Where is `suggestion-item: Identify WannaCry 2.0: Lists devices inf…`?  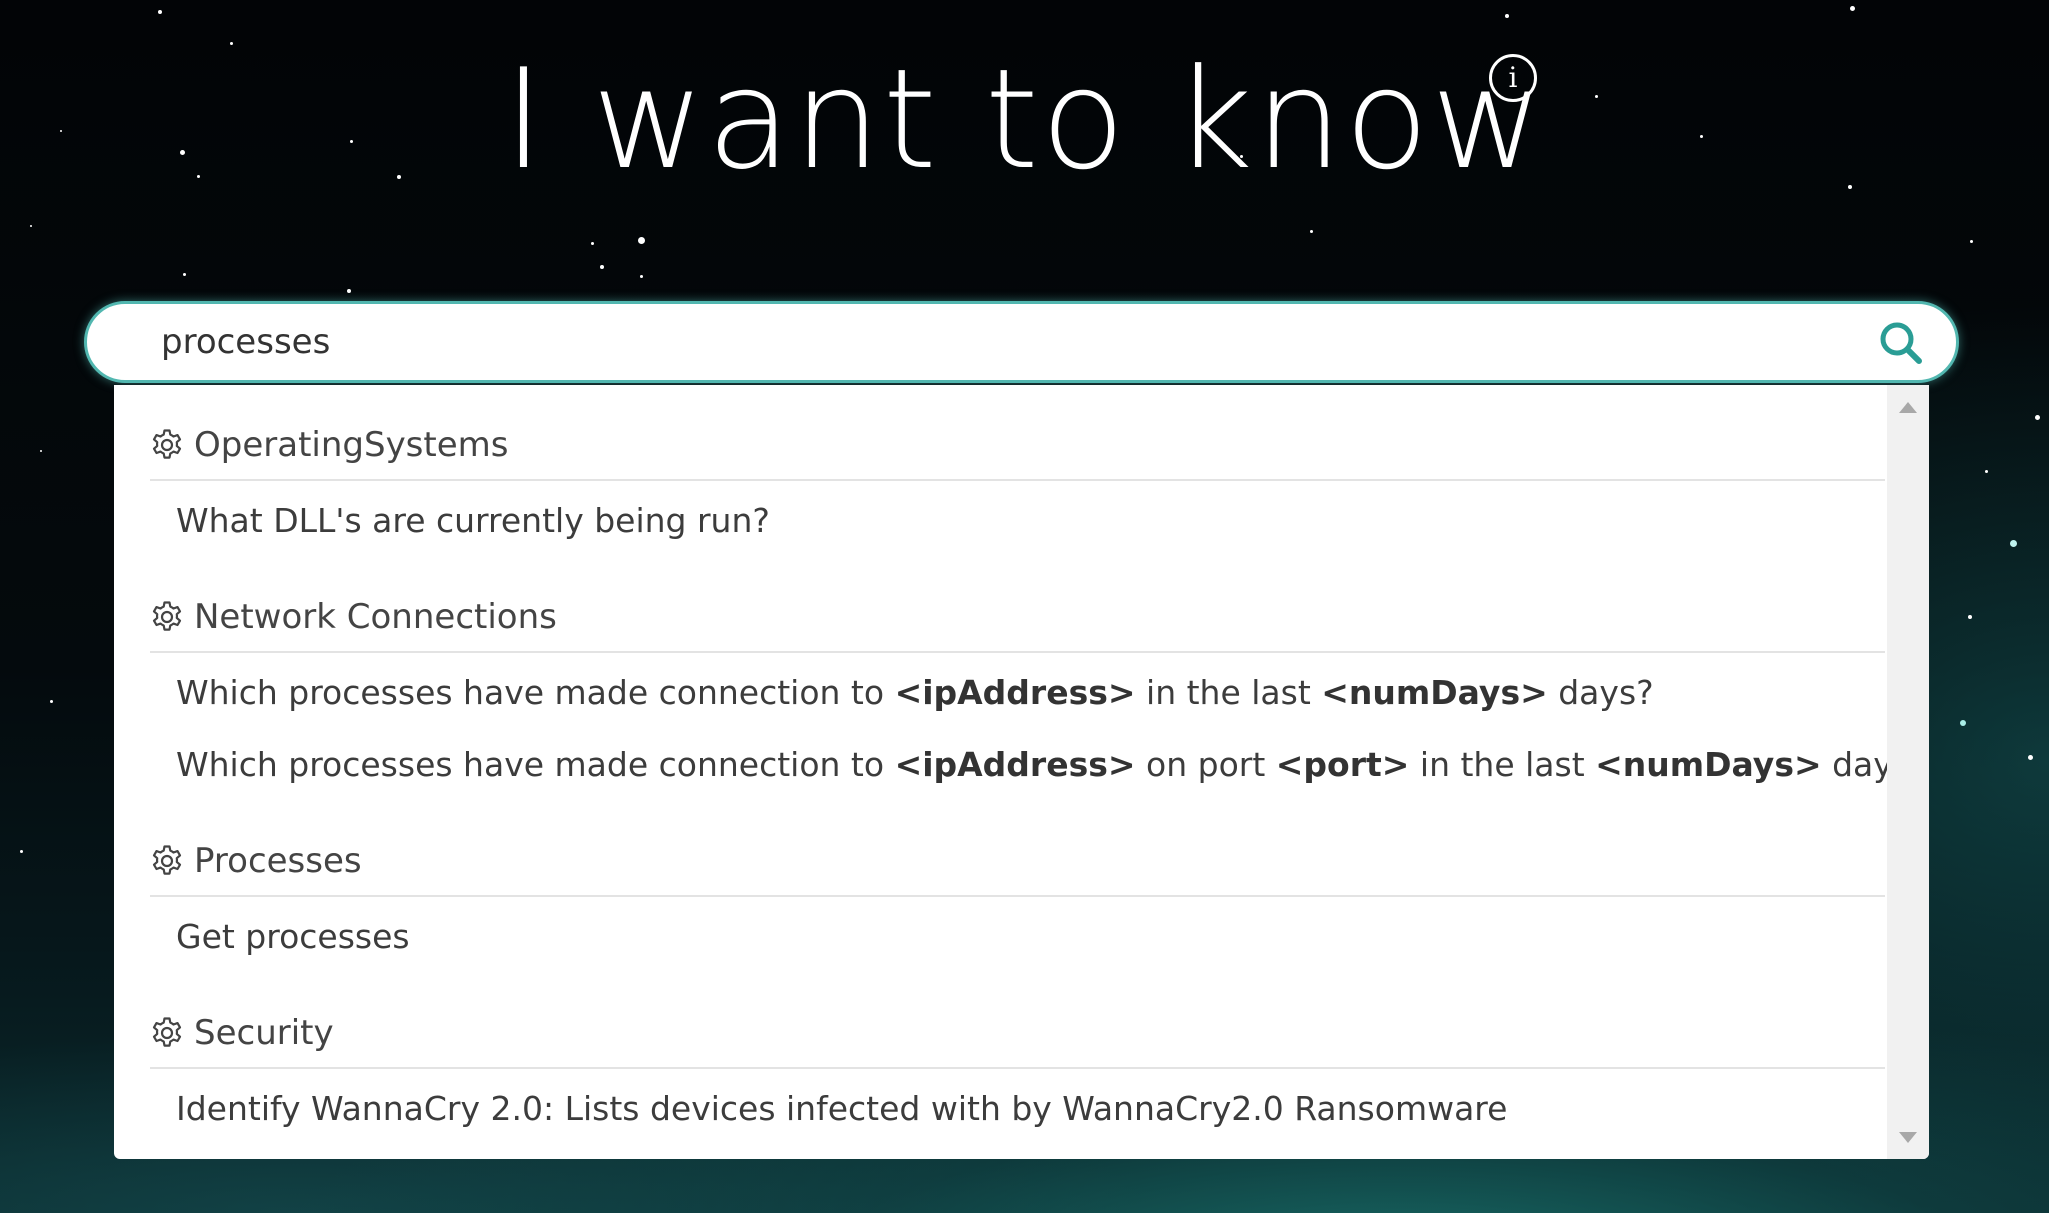
suggestion-item: Identify WannaCry 2.0: Lists devices inf… is located at coordinates (1017, 1109).